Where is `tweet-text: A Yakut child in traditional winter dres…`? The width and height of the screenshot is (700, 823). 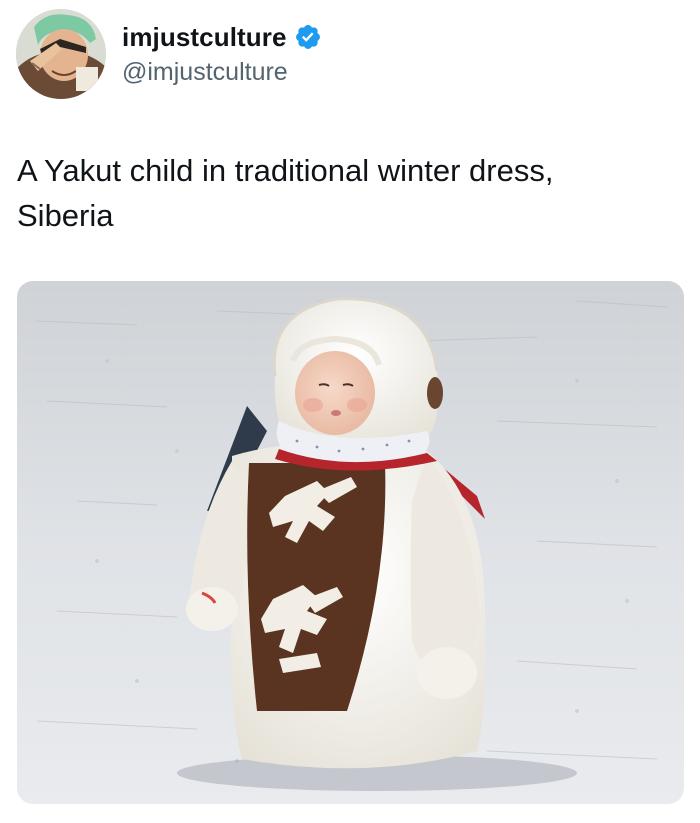 tweet-text: A Yakut child in traditional winter dres… is located at coordinates (347, 193).